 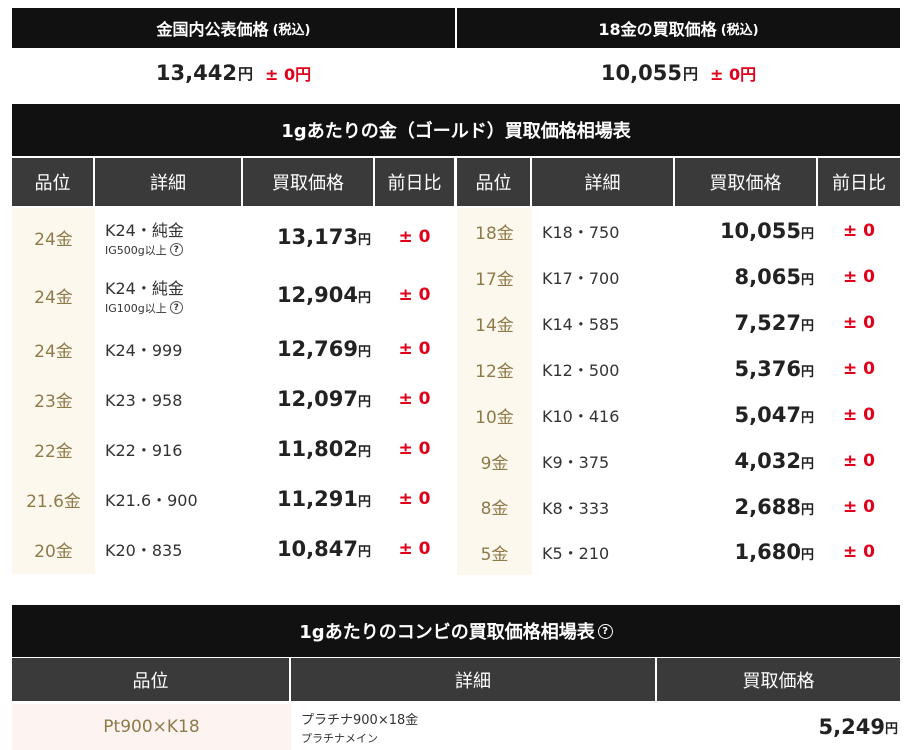 What do you see at coordinates (317, 549) in the screenshot?
I see `price-value: 10,847` at bounding box center [317, 549].